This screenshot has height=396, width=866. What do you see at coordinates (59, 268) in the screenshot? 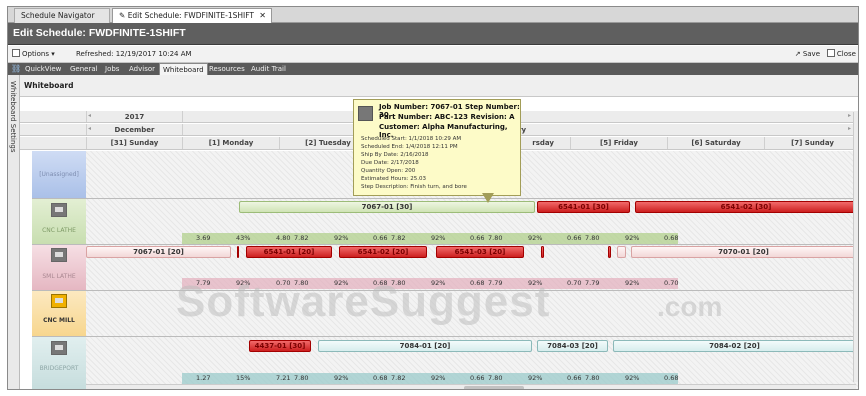
I see `resource-sml-lathe: SML LATHE` at bounding box center [59, 268].